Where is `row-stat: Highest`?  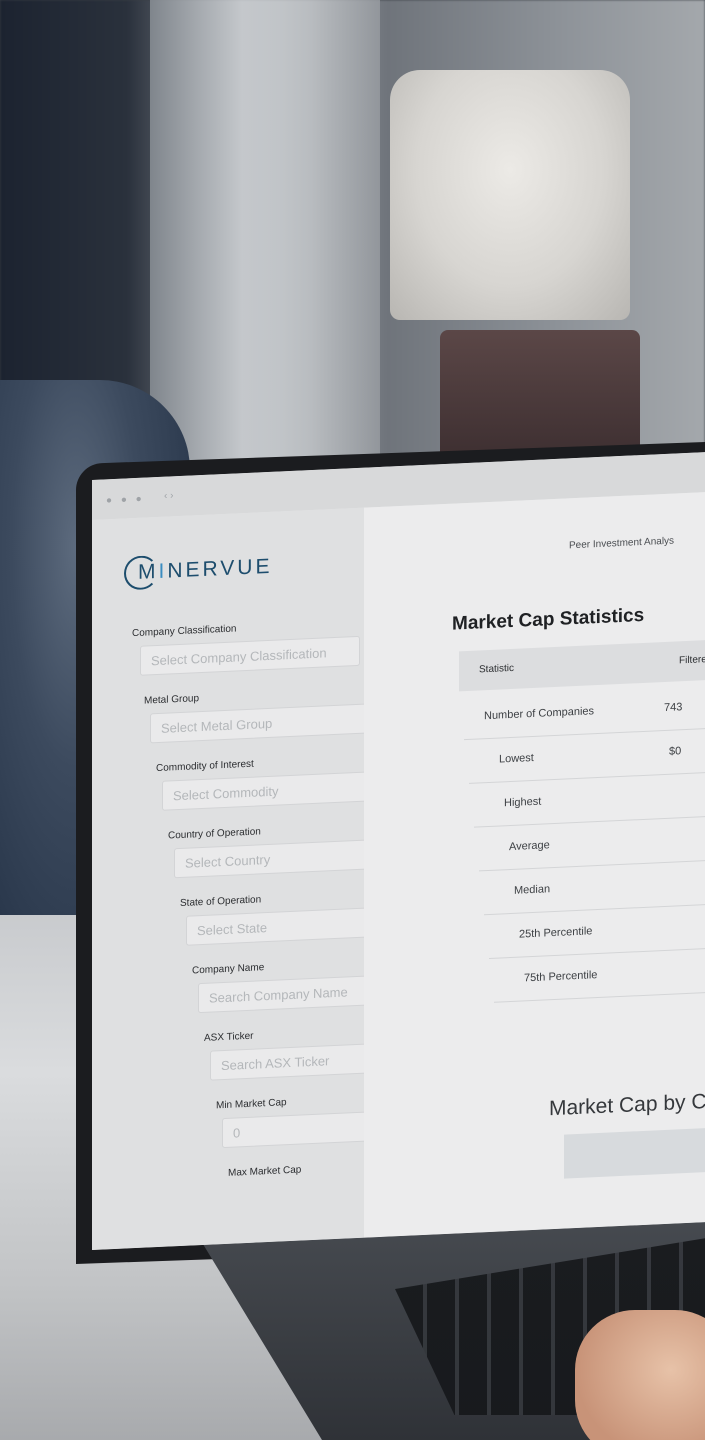
row-stat: Highest is located at coordinates (523, 802).